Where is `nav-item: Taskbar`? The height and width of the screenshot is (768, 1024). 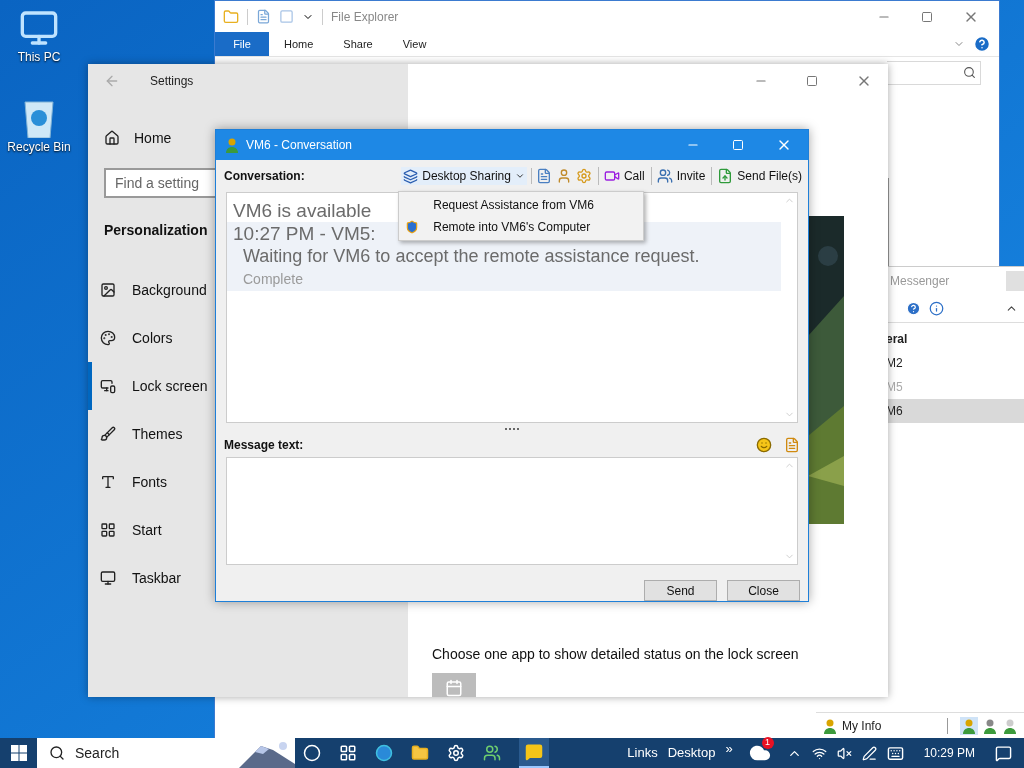 nav-item: Taskbar is located at coordinates (137, 578).